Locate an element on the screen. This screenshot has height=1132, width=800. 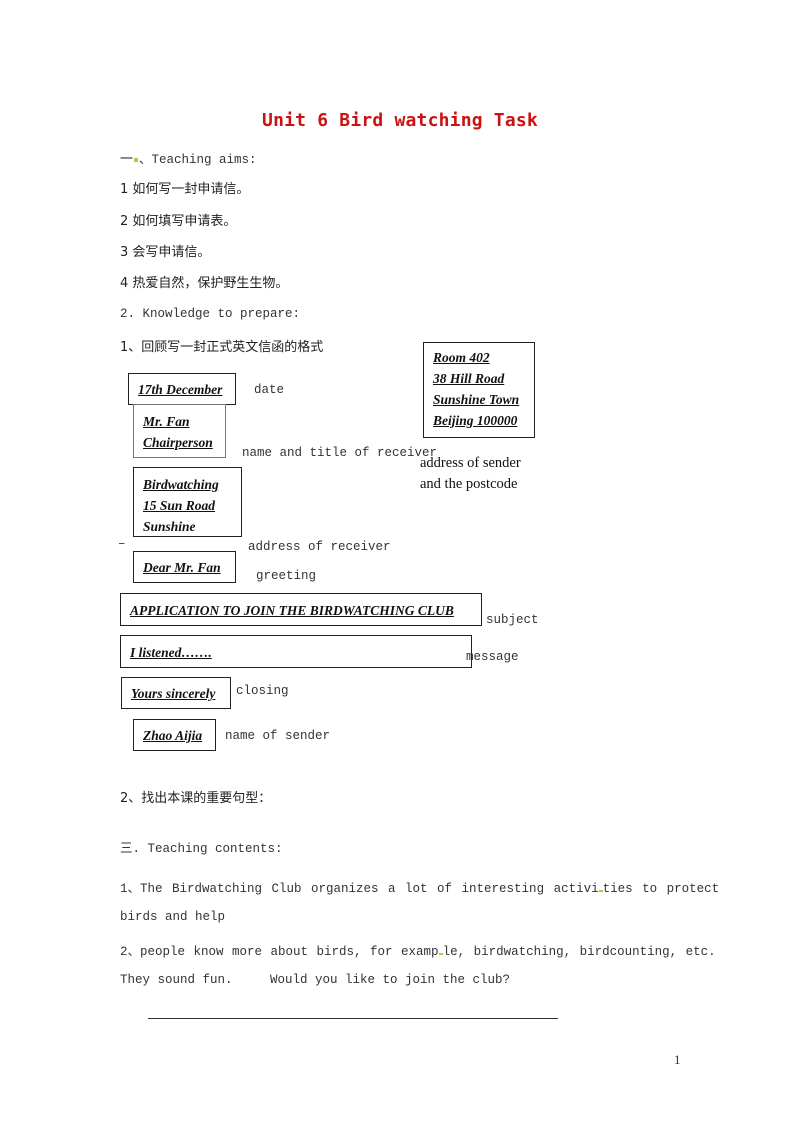
date-box: 17th December is located at coordinates (182, 389).